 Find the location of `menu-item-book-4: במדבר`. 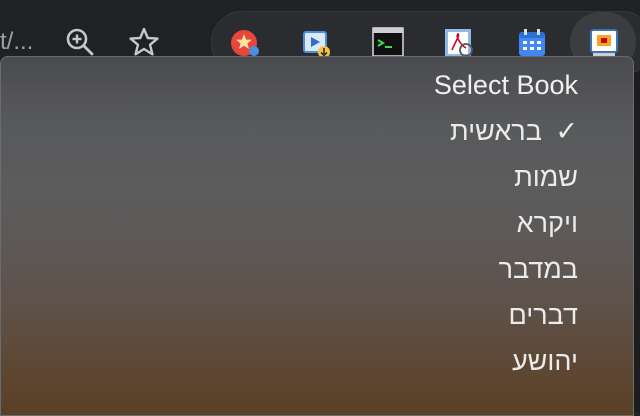

menu-item-book-4: במדבר is located at coordinates (506, 277).